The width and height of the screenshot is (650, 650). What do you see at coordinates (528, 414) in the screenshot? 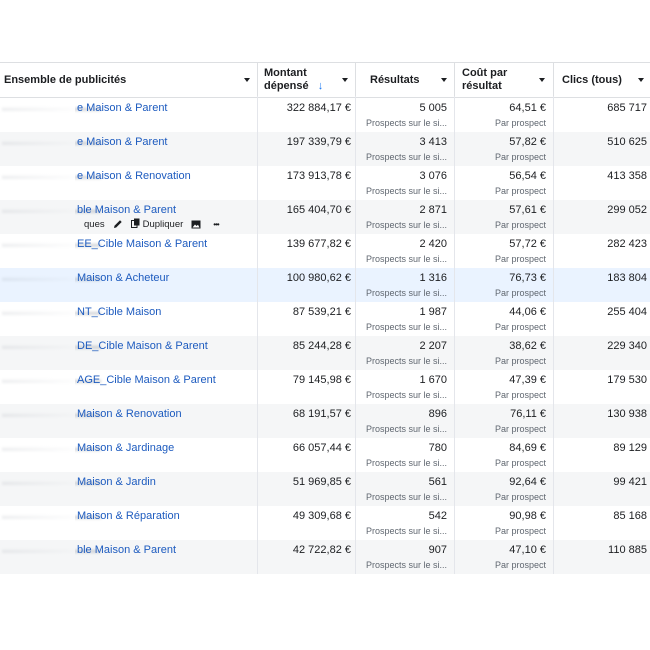
I see `cost-per-result-value: 76,11 €` at bounding box center [528, 414].